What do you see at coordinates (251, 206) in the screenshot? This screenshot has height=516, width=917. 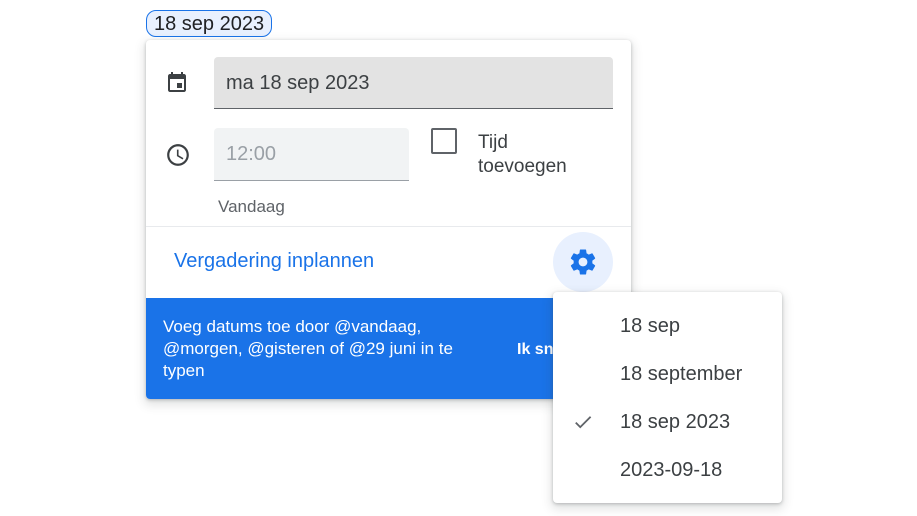 I see `helper-text: Vandaag` at bounding box center [251, 206].